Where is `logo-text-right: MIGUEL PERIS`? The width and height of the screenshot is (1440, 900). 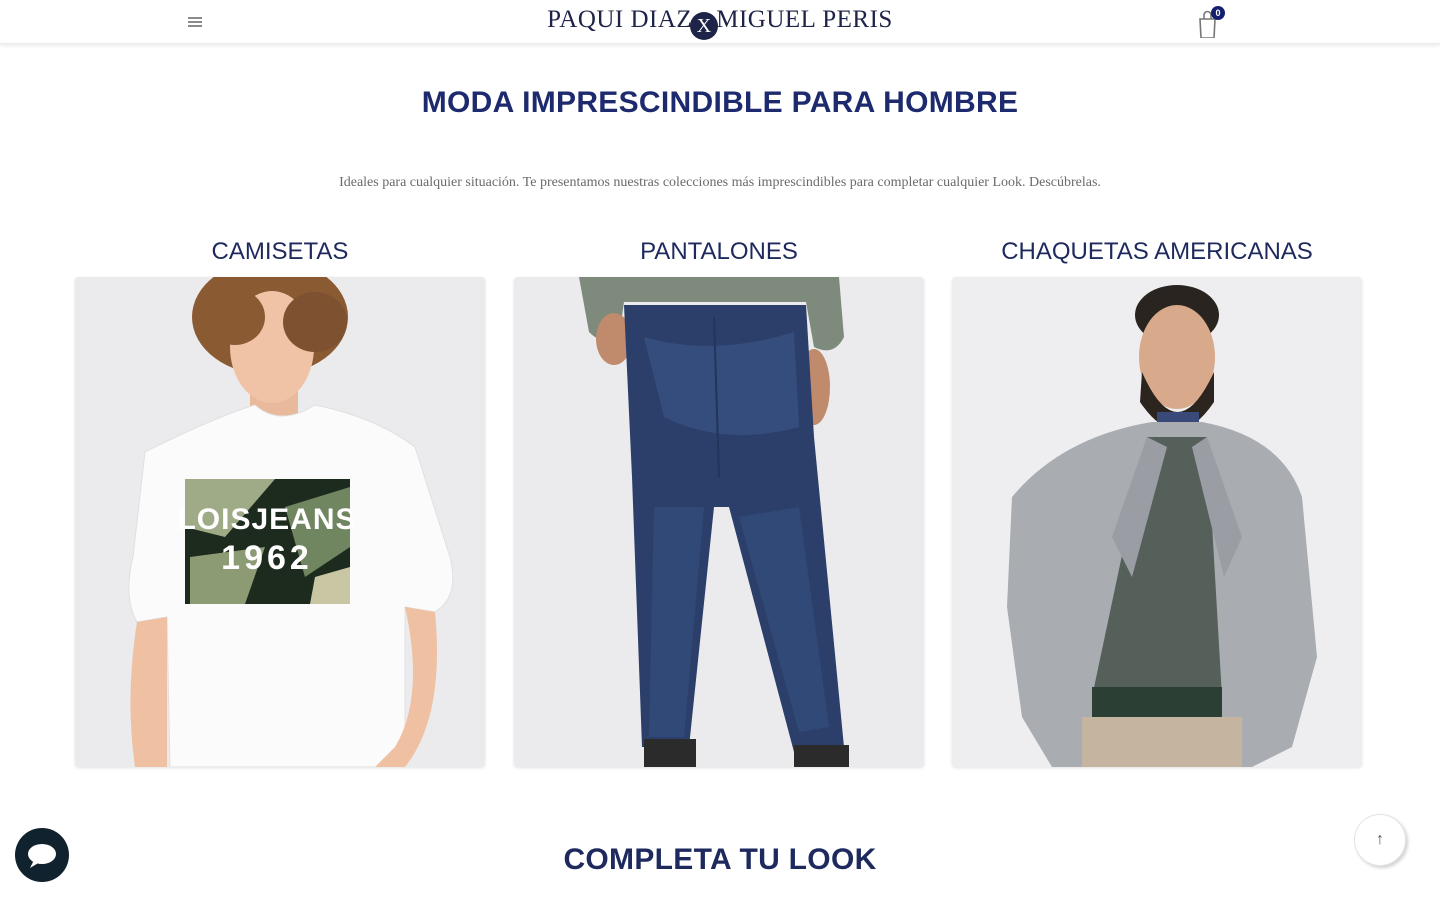 logo-text-right: MIGUEL PERIS is located at coordinates (804, 19).